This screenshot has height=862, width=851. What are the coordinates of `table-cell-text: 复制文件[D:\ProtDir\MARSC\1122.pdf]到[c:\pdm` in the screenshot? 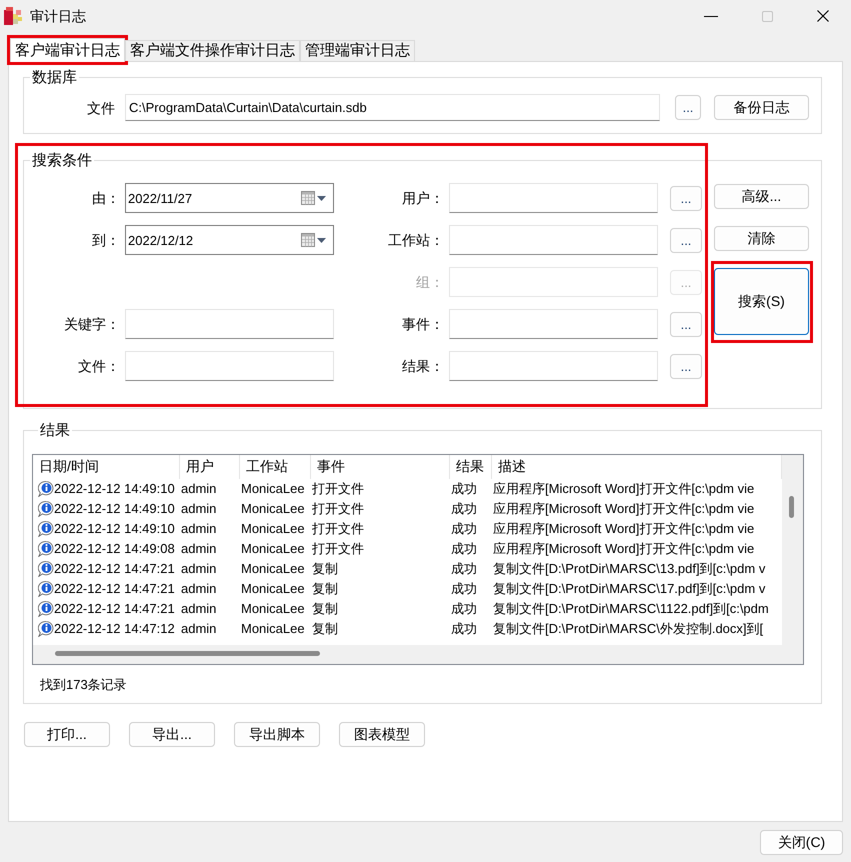 It's located at (631, 609).